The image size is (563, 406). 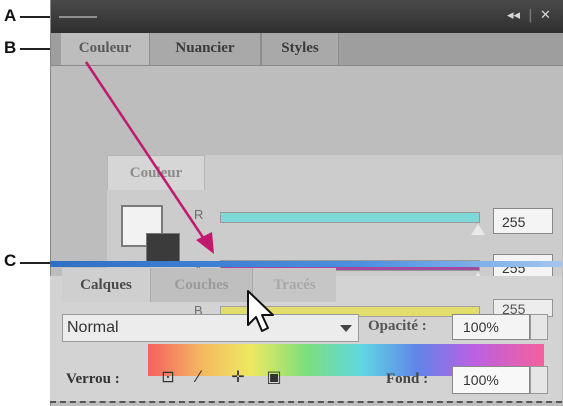 What do you see at coordinates (106, 285) in the screenshot?
I see `tab-calques: Calques` at bounding box center [106, 285].